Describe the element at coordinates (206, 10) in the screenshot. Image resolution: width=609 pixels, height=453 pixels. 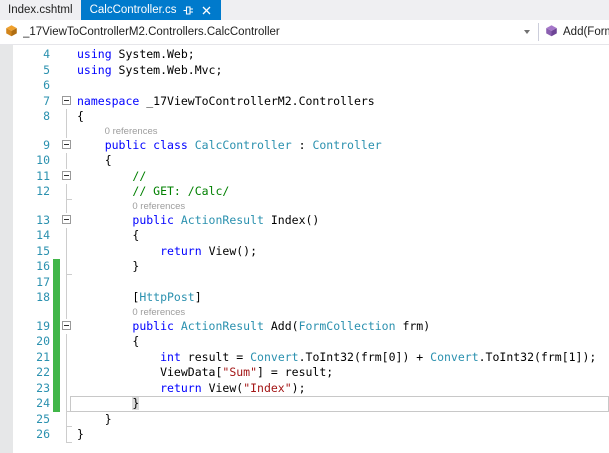
I see `close-icon` at that location.